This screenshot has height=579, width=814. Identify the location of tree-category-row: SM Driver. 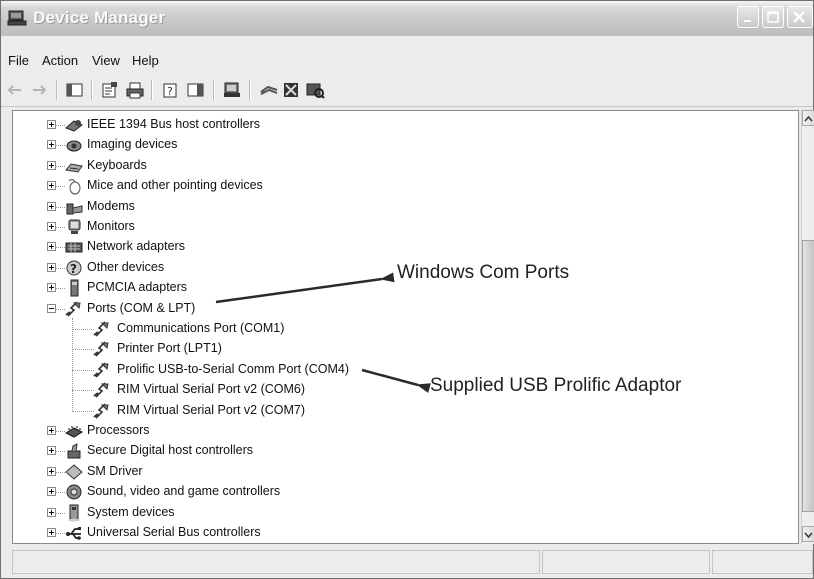
(403, 472).